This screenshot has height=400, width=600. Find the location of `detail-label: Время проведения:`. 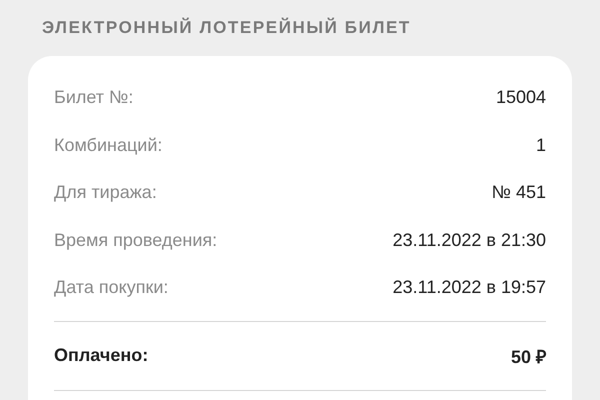

detail-label: Время проведения: is located at coordinates (136, 240).